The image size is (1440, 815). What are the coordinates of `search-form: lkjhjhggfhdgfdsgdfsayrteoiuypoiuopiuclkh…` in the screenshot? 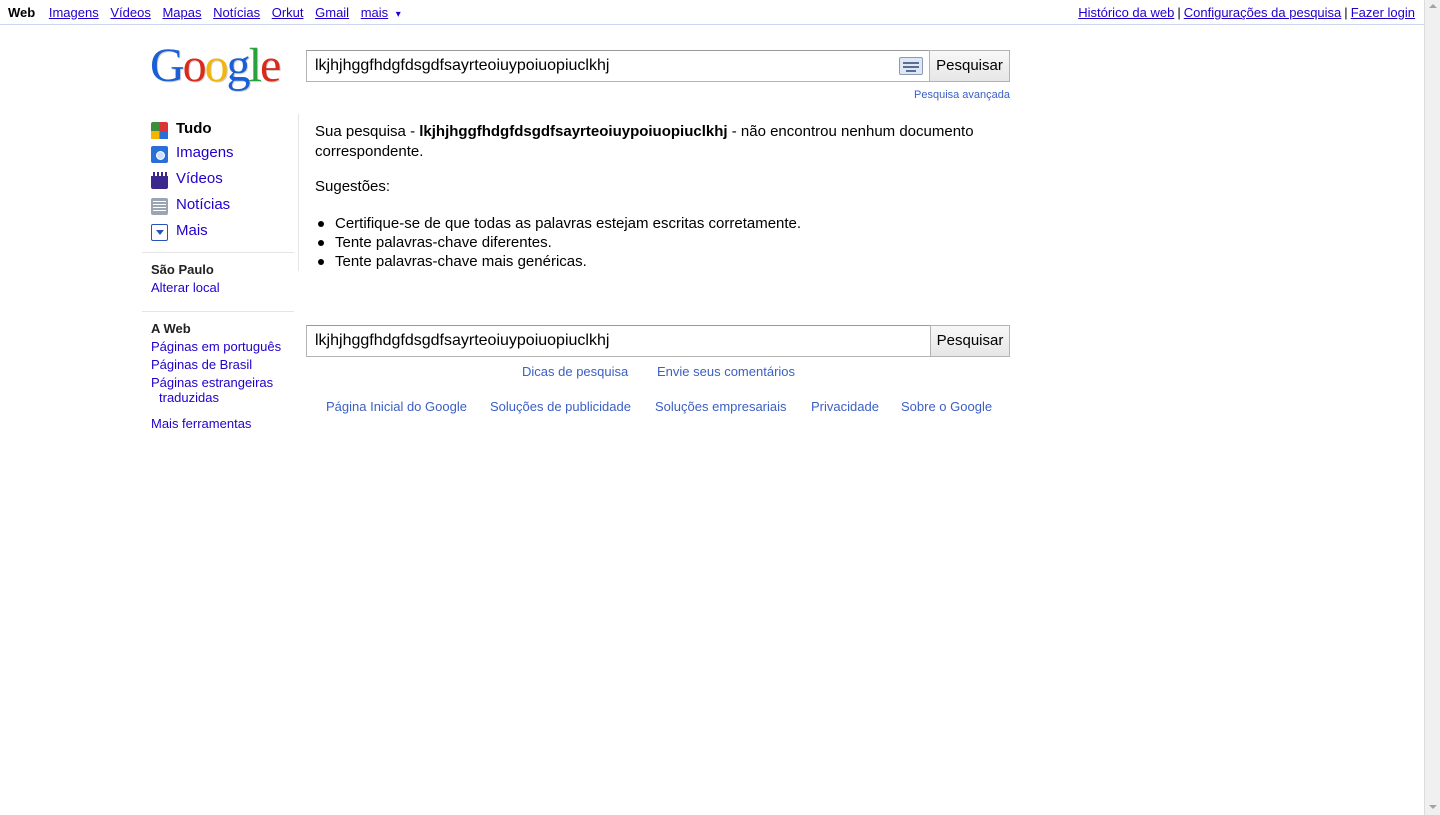 It's located at (658, 66).